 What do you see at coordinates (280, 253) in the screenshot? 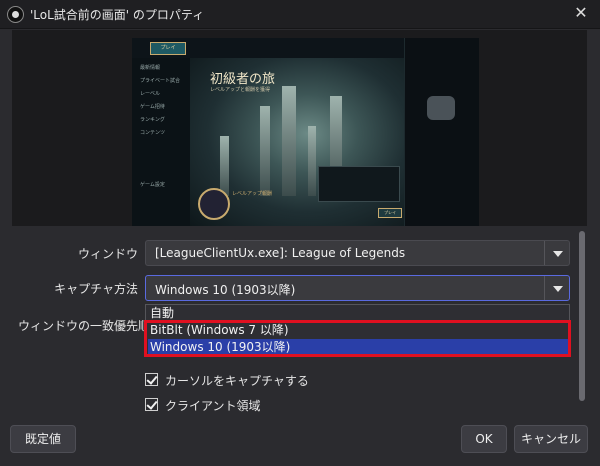
I see `window-select-value: [LeagueClientUx.exe]: League of Legends` at bounding box center [280, 253].